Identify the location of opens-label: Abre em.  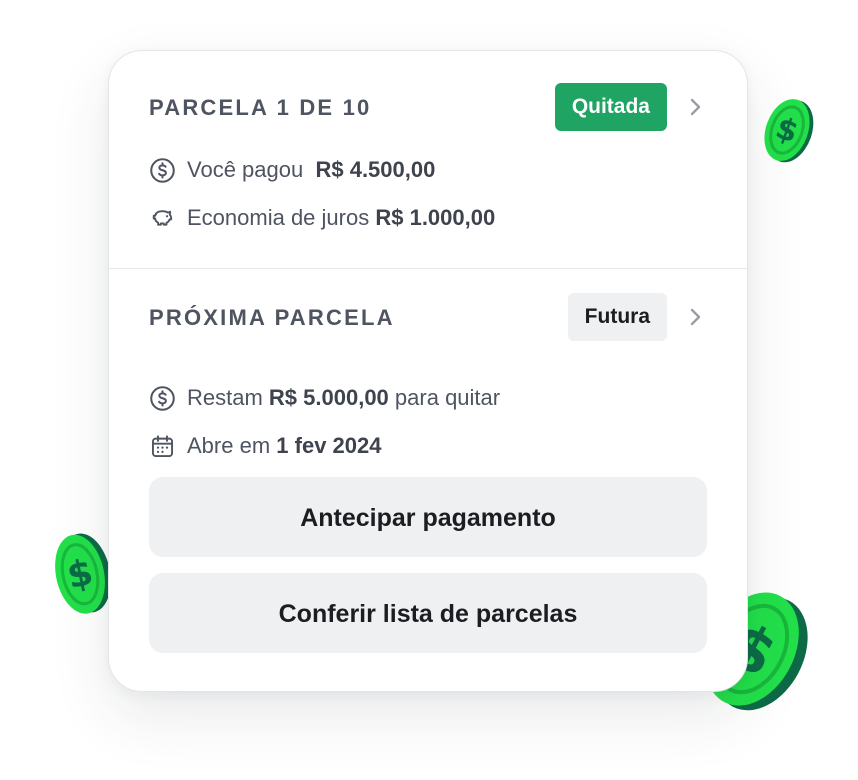
(229, 445).